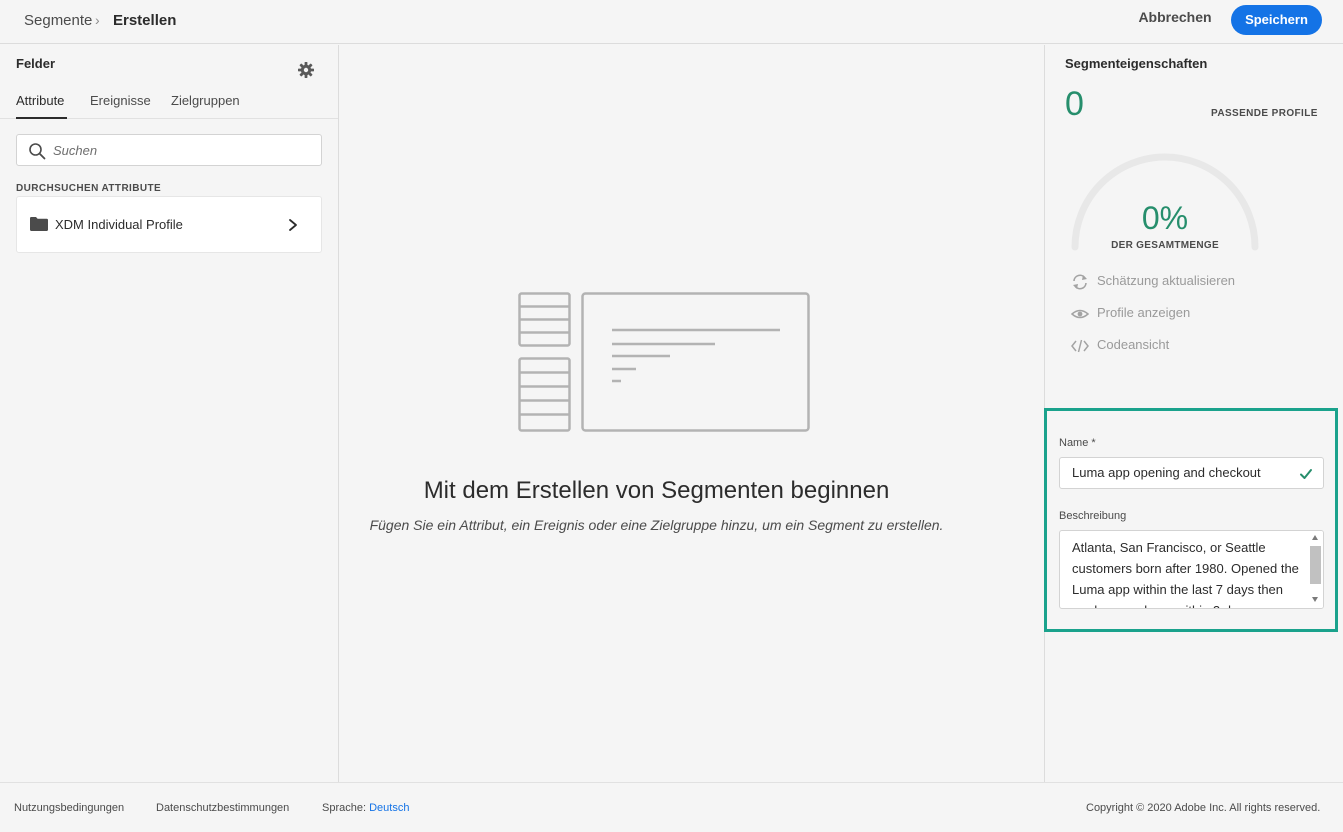 The width and height of the screenshot is (1343, 832). I want to click on refresh-estimate-label: Schätzung aktualisieren, so click(1166, 280).